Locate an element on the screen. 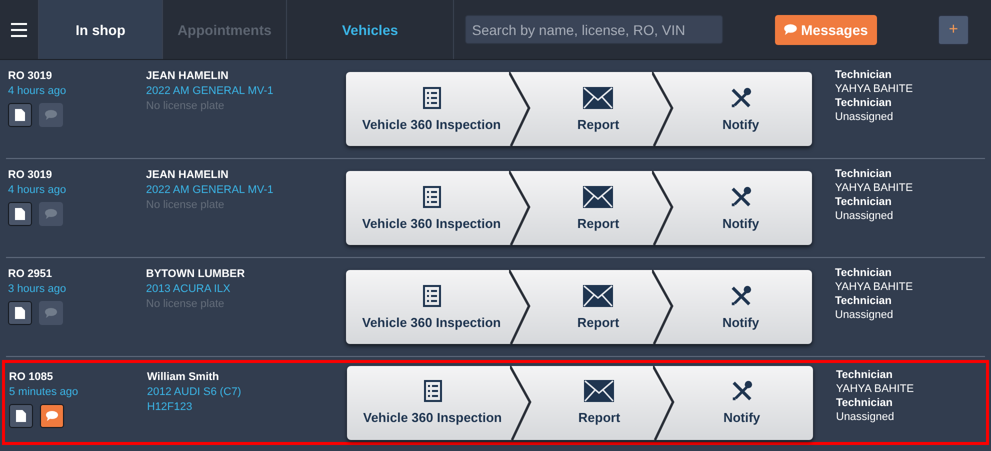  chat-button is located at coordinates (52, 416).